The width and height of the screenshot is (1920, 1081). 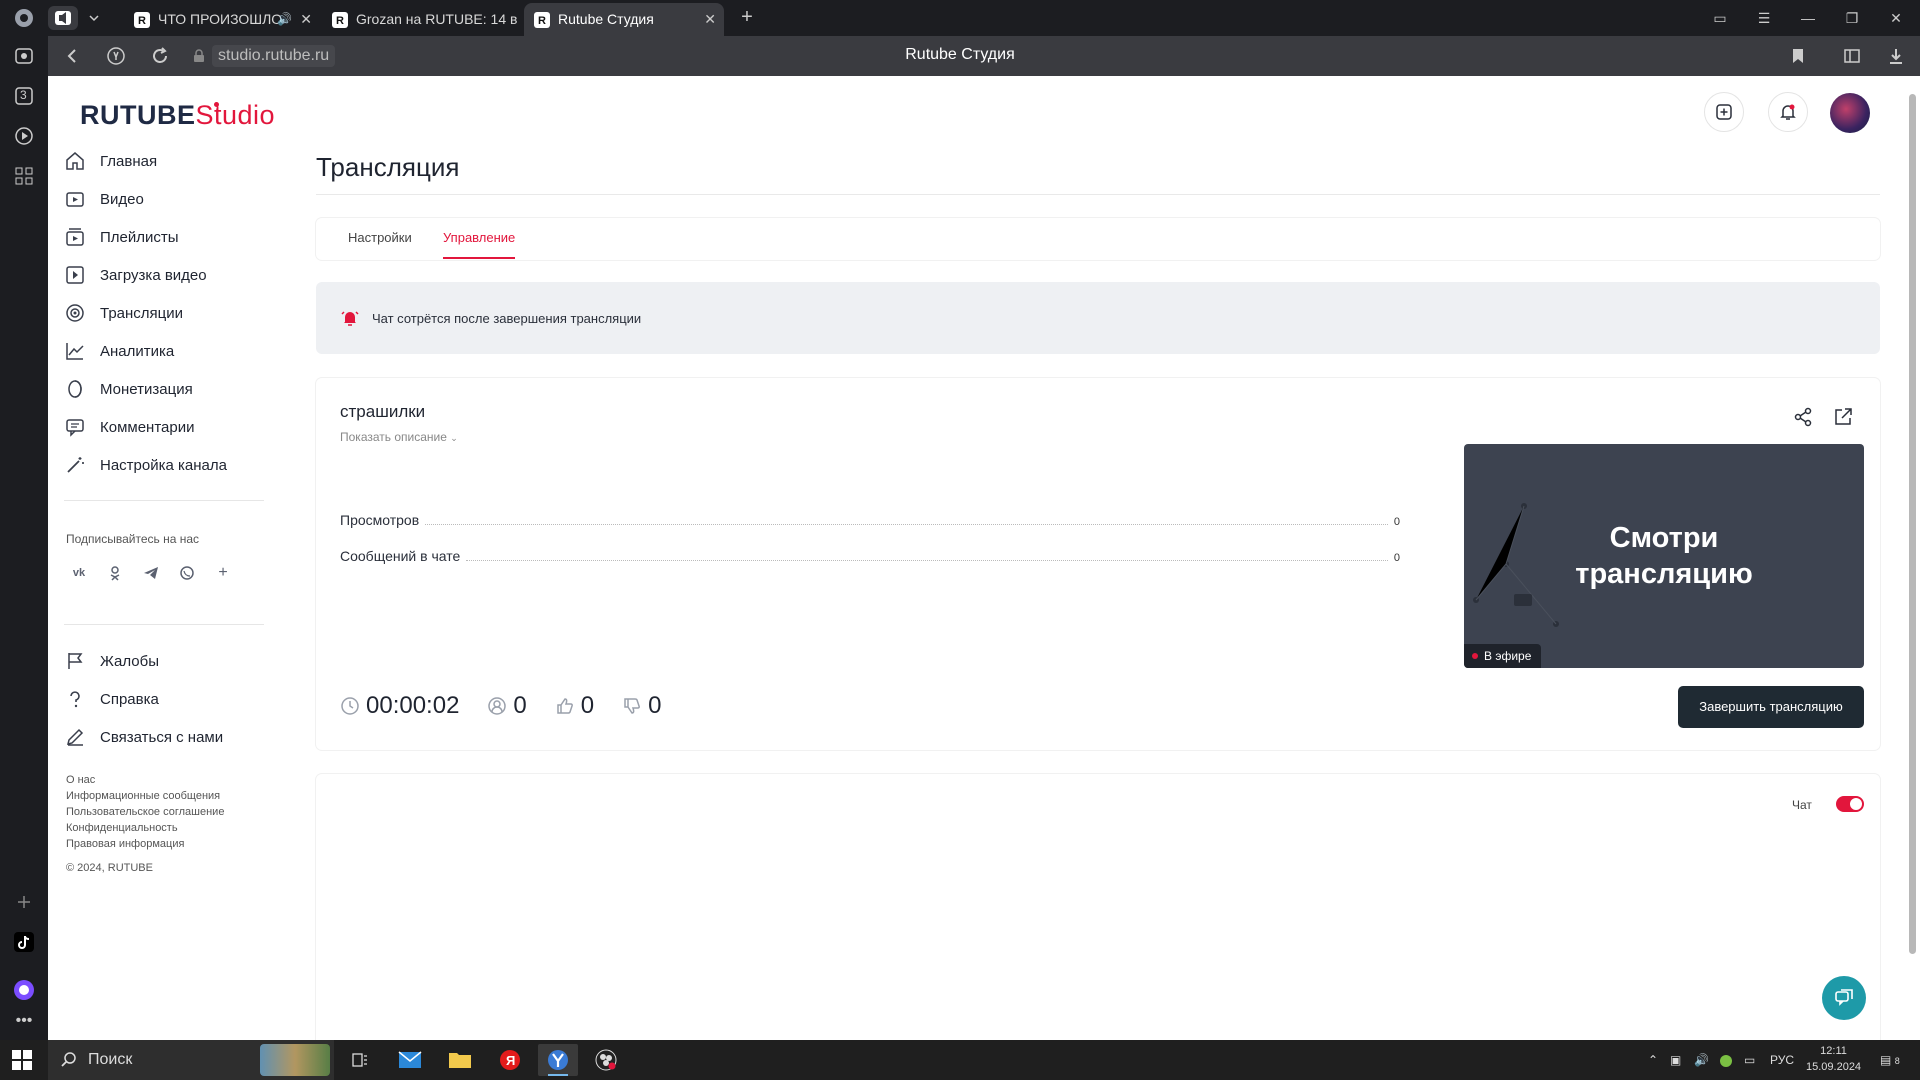 What do you see at coordinates (164, 661) in the screenshot?
I see `sidebar-item-complaints: Жалобы` at bounding box center [164, 661].